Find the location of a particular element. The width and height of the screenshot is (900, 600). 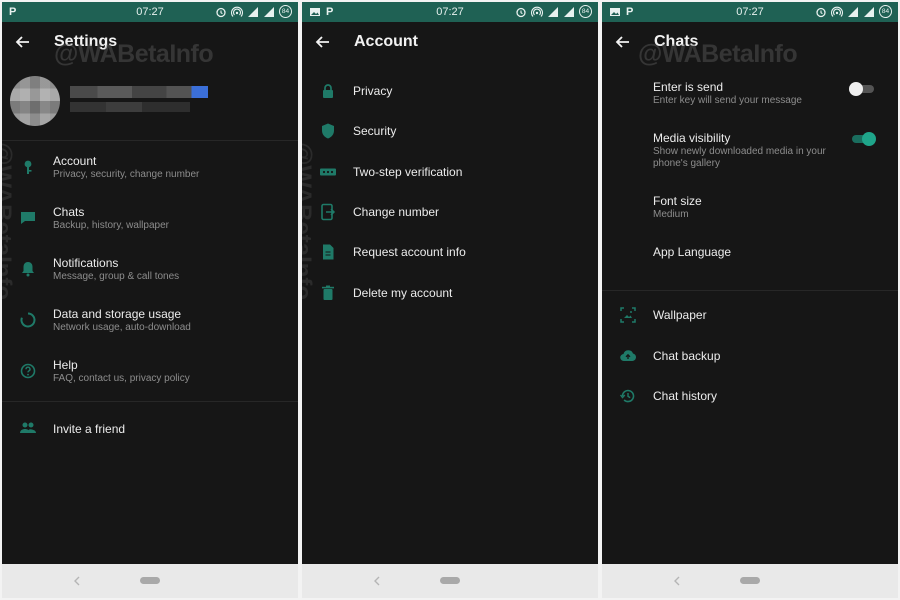

account-item-label: Change number is located at coordinates (396, 212).